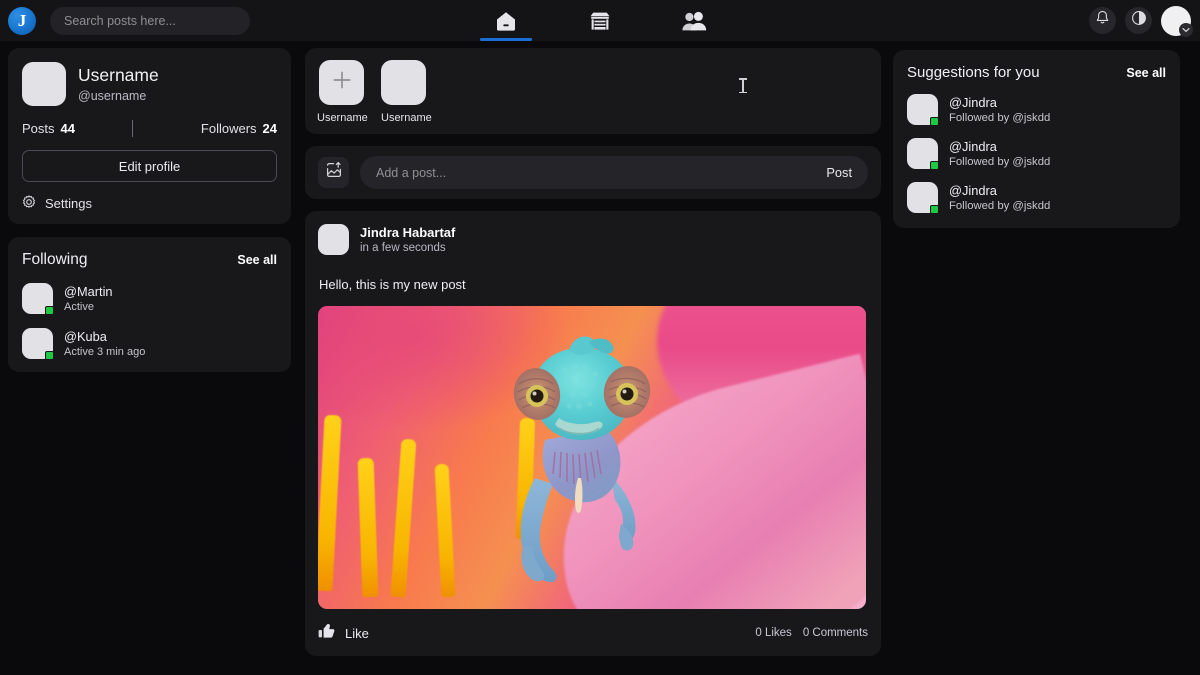 Image resolution: width=1200 pixels, height=675 pixels. I want to click on primary-nav, so click(600, 20).